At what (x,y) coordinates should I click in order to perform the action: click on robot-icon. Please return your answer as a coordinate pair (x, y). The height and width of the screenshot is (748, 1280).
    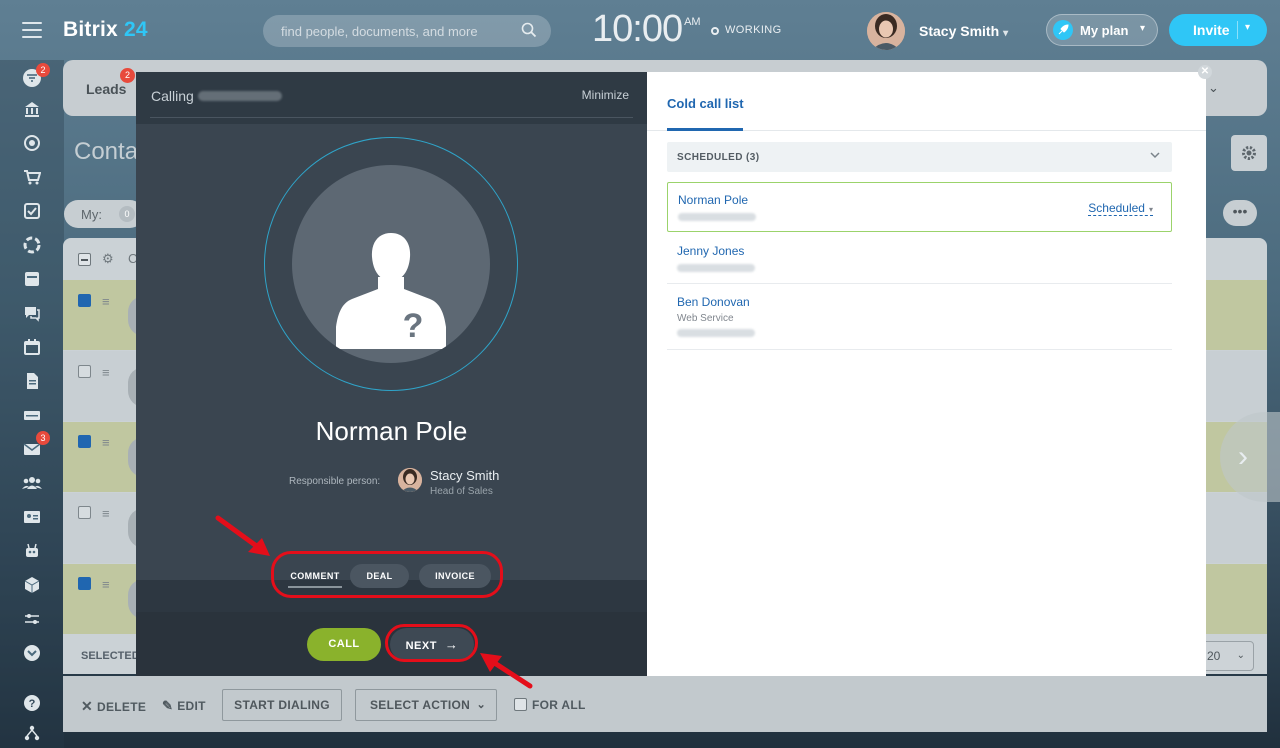
    Looking at the image, I should click on (32, 552).